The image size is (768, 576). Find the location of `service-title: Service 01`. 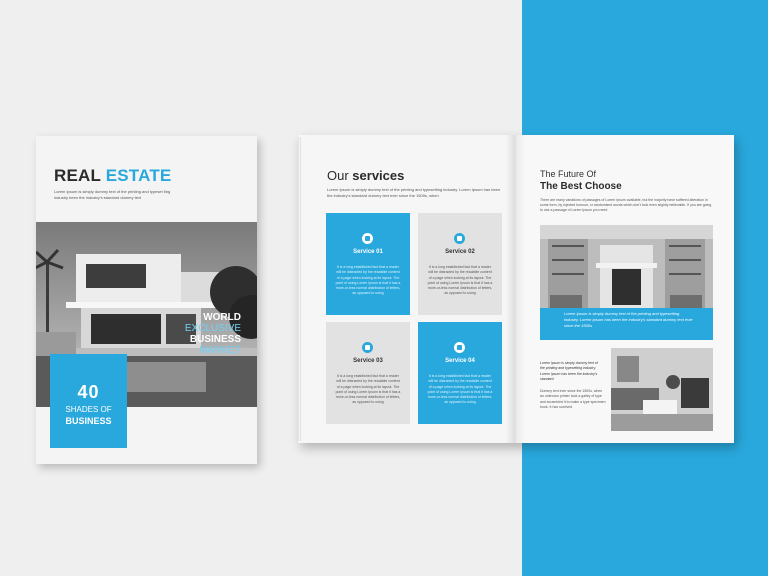

service-title: Service 01 is located at coordinates (368, 252).